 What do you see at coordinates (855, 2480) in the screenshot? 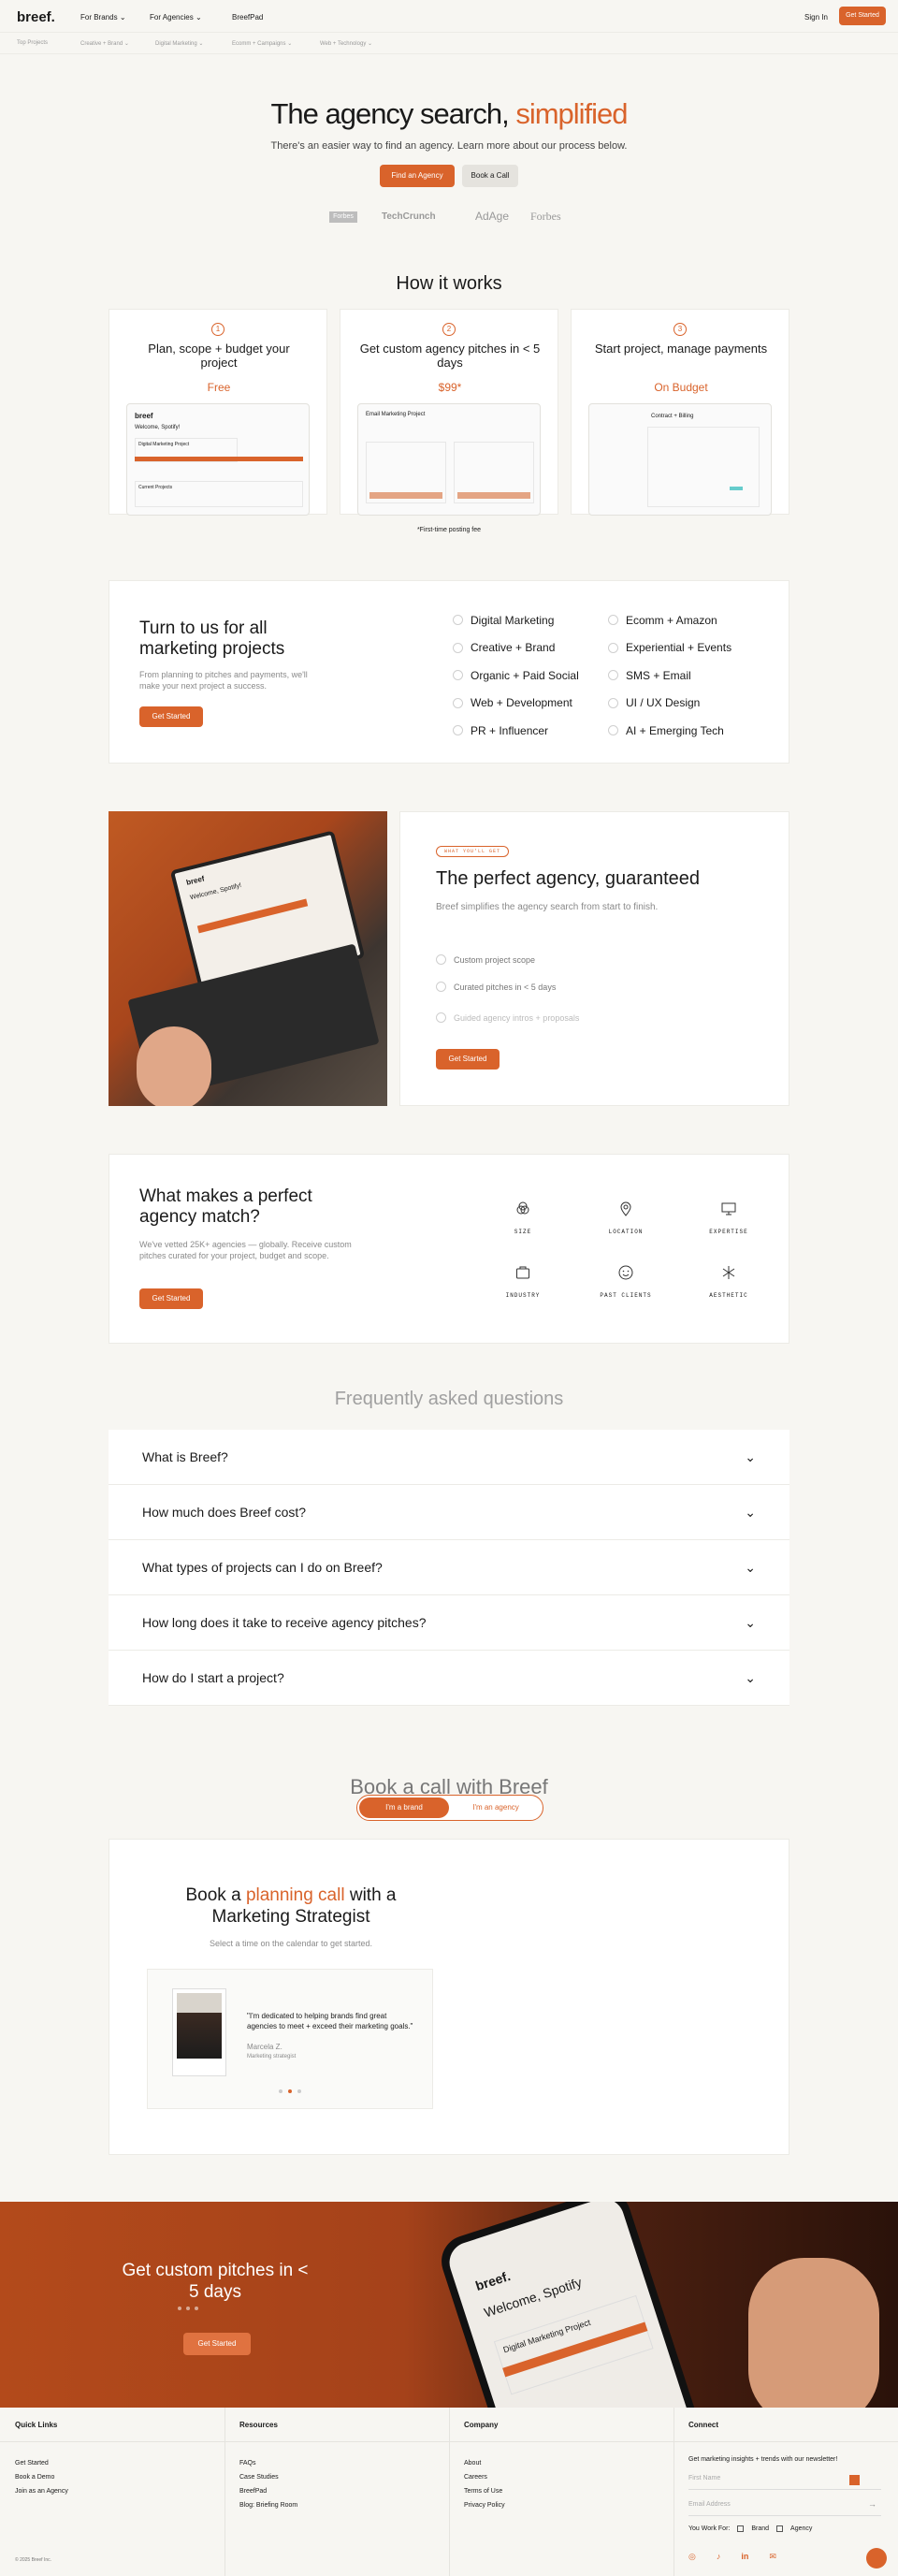
I see `submit-icon` at bounding box center [855, 2480].